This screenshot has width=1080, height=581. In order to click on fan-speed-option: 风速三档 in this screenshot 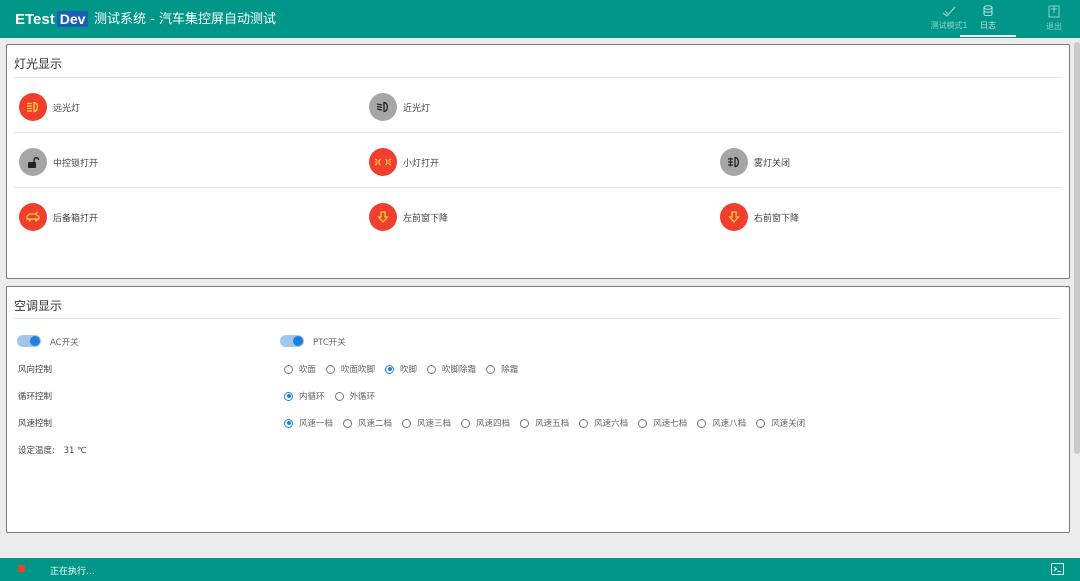, I will do `click(426, 423)`.